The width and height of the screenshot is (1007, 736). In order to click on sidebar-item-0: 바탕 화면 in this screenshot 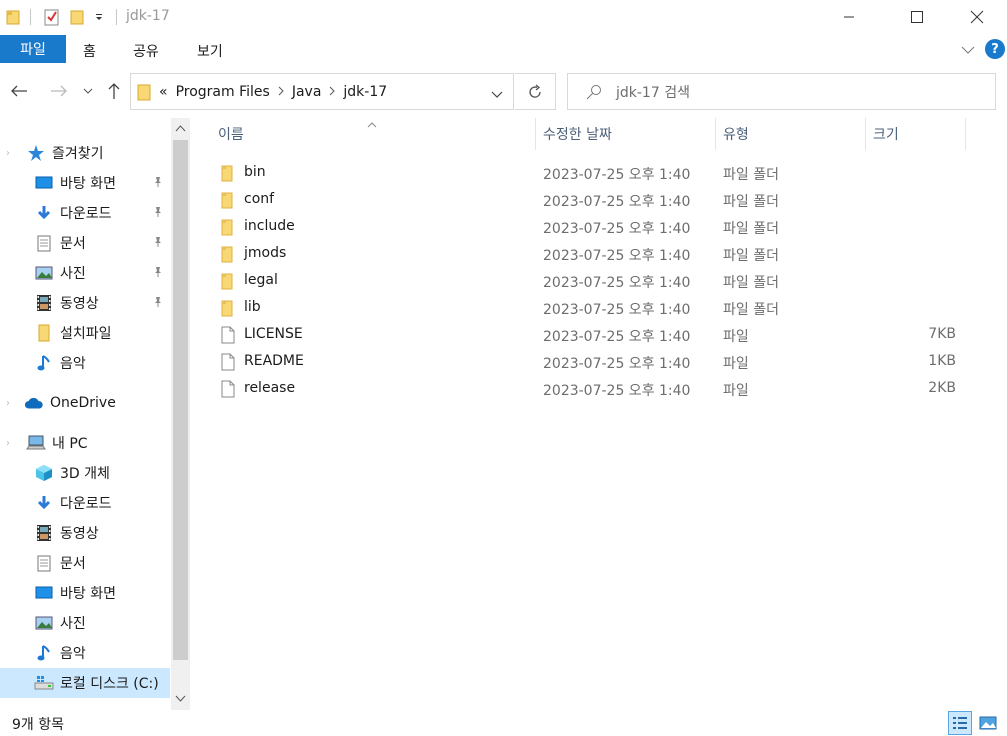, I will do `click(85, 183)`.